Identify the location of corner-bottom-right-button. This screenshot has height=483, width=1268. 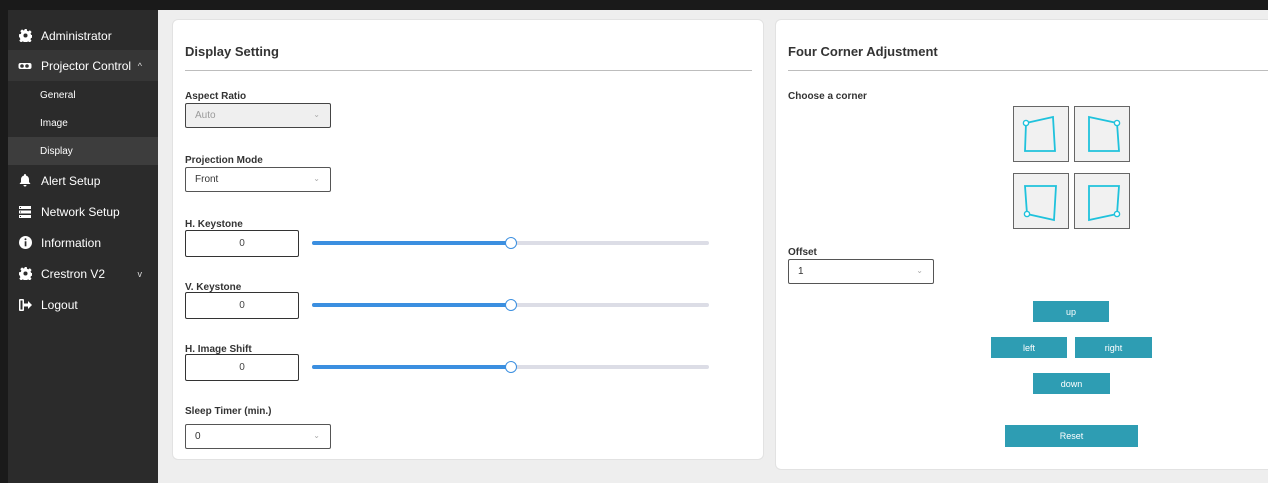
(1102, 201).